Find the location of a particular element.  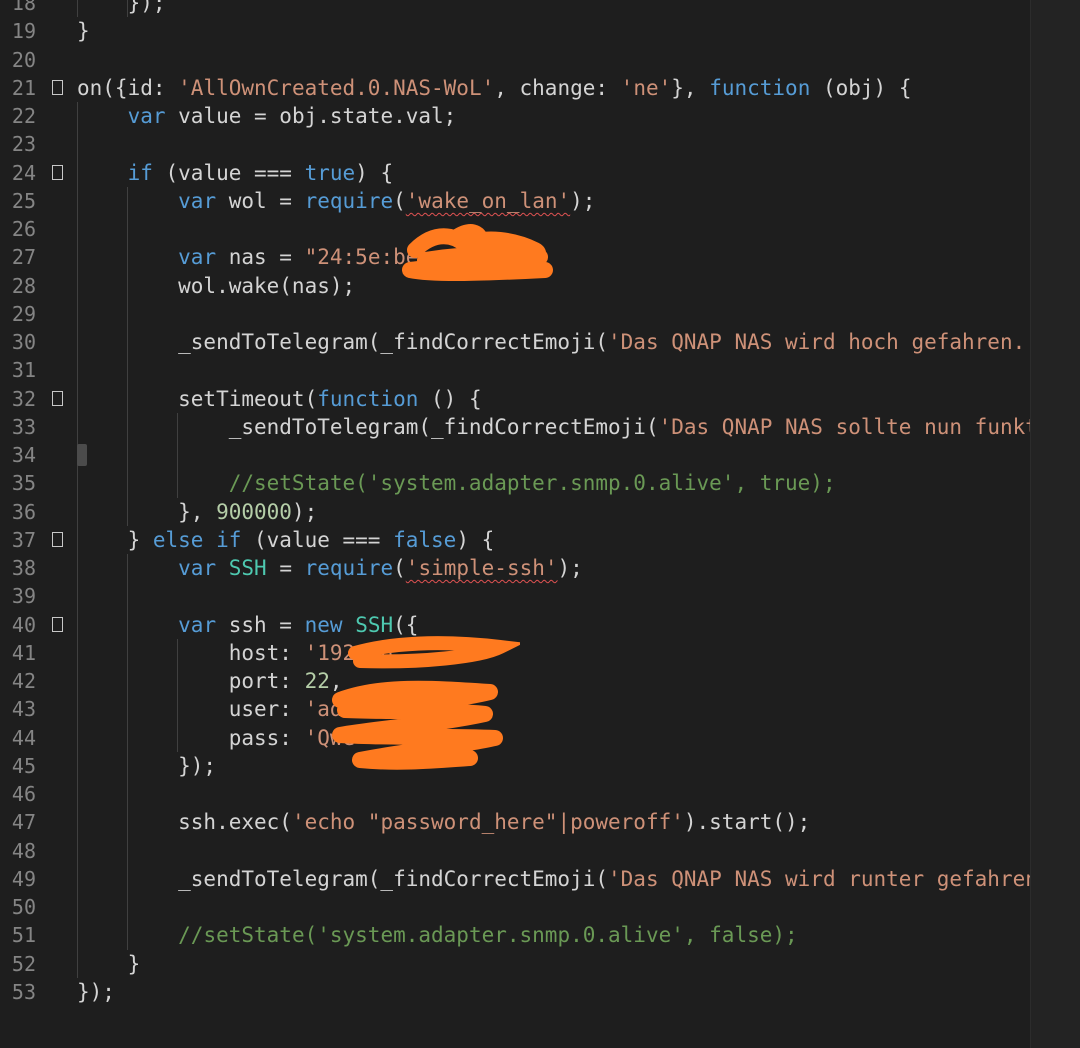

code-line: 32 setTimeout(function () { is located at coordinates (515, 398).